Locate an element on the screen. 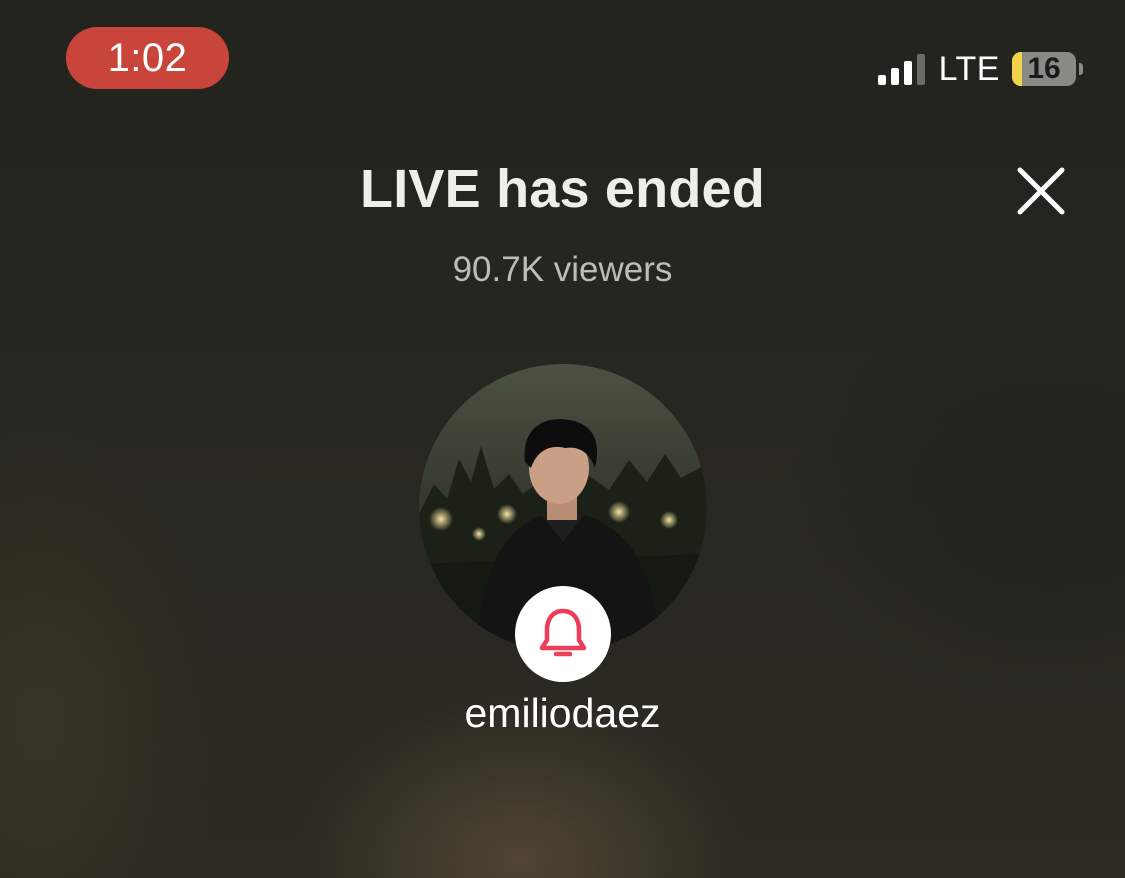 This screenshot has width=1125, height=878. close-button is located at coordinates (1041, 191).